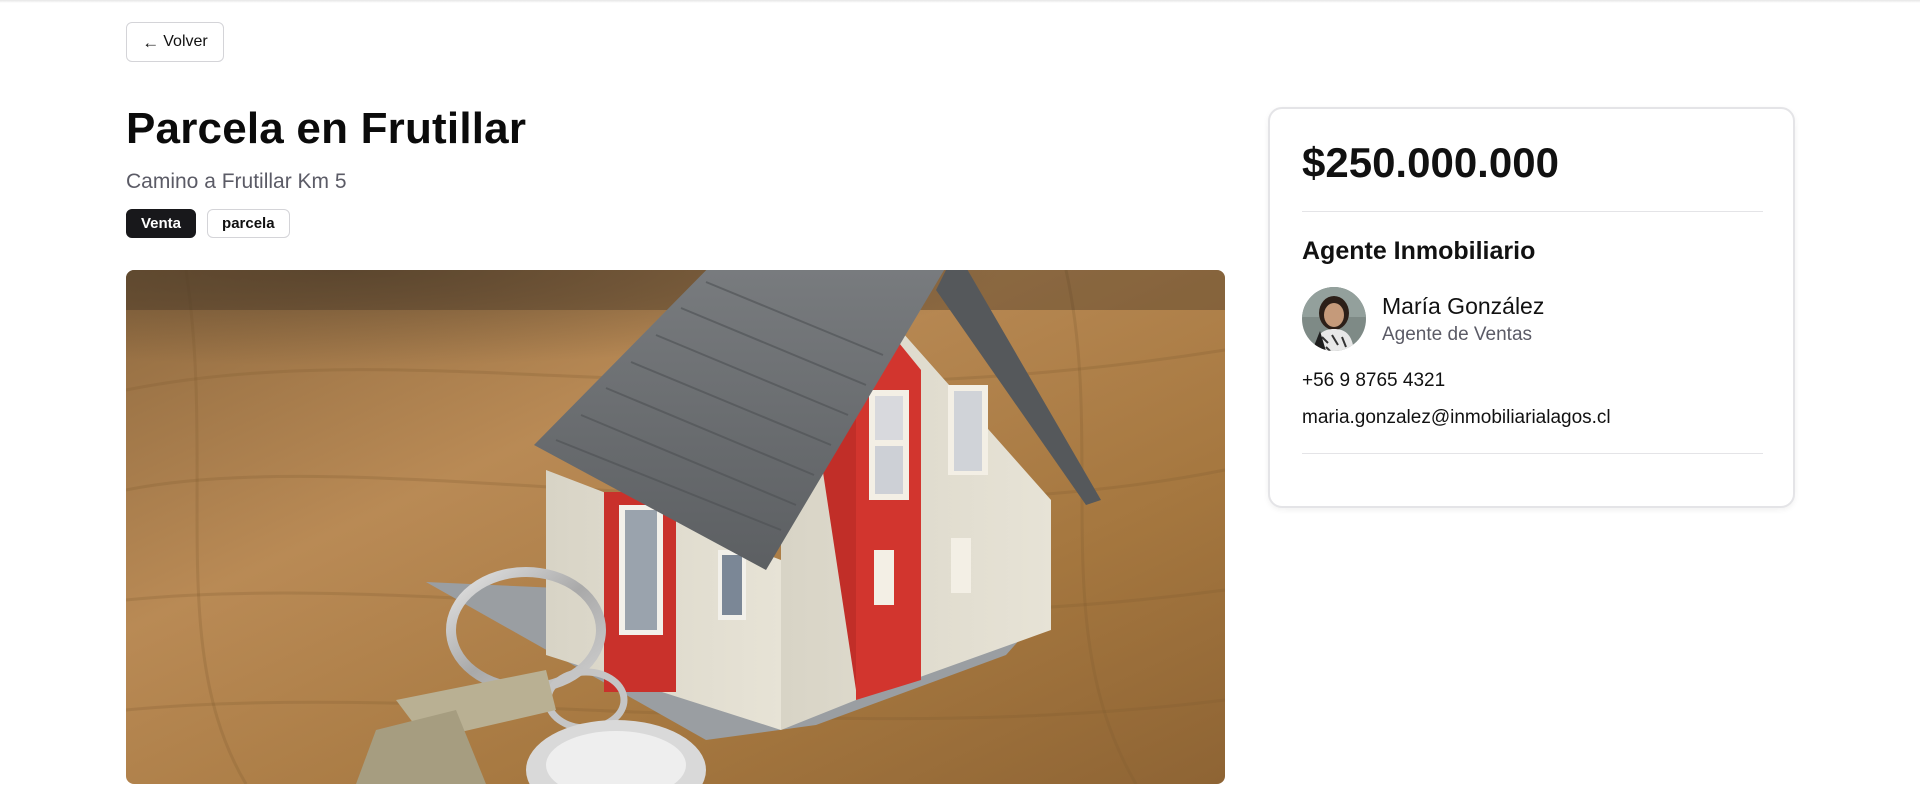  I want to click on agent-phone: +56 9 8765 4321, so click(1373, 381).